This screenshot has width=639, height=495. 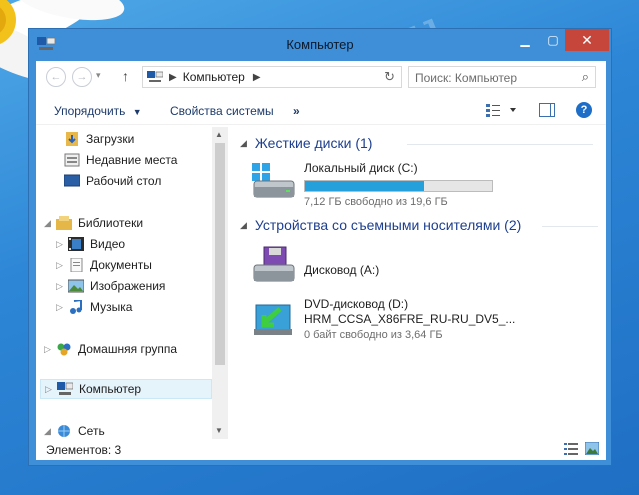 I want to click on recent-places-icon, so click(x=72, y=160).